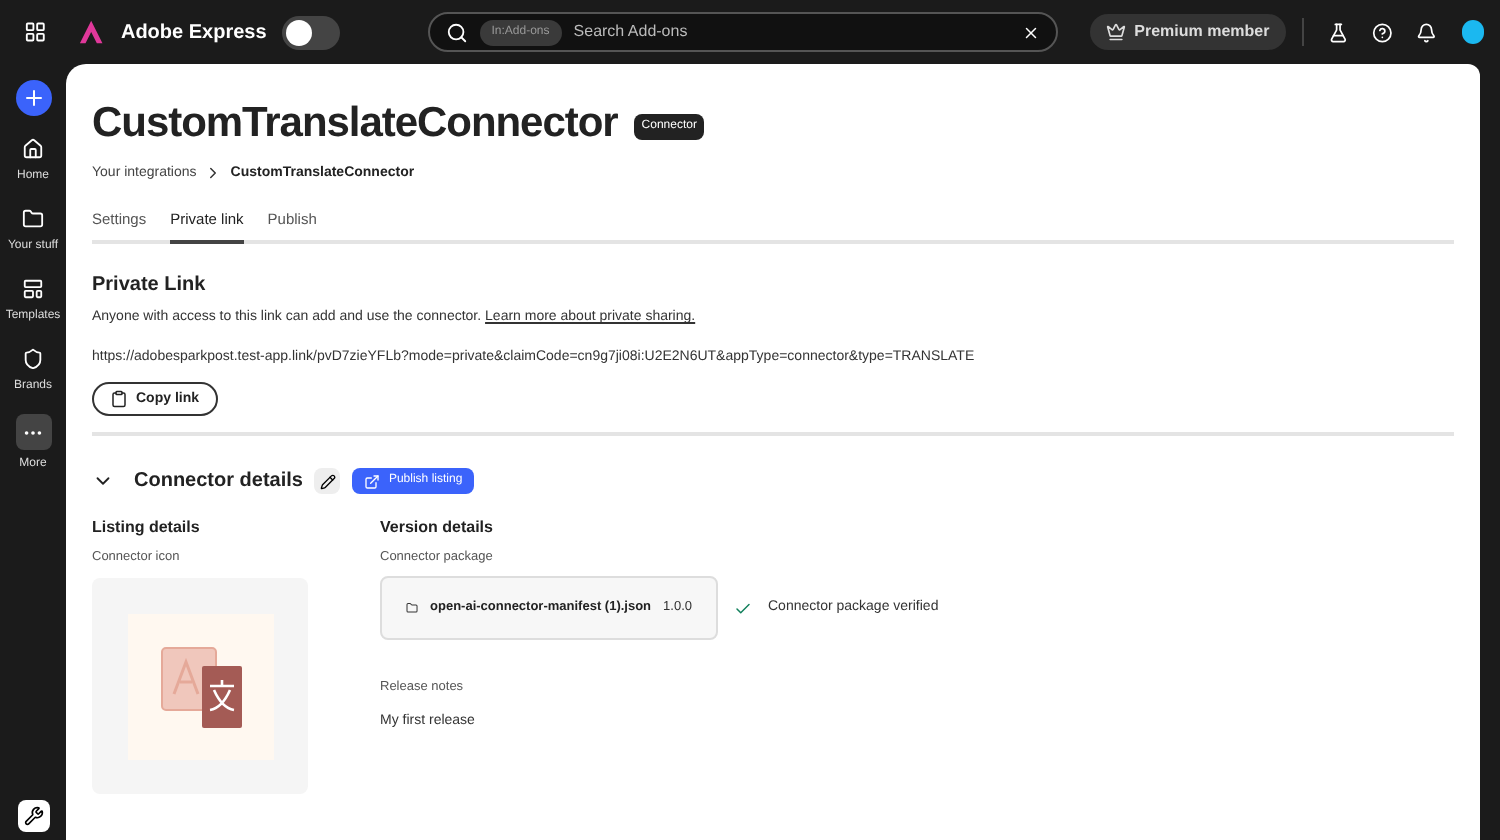  Describe the element at coordinates (1382, 32) in the screenshot. I see `help-icon` at that location.